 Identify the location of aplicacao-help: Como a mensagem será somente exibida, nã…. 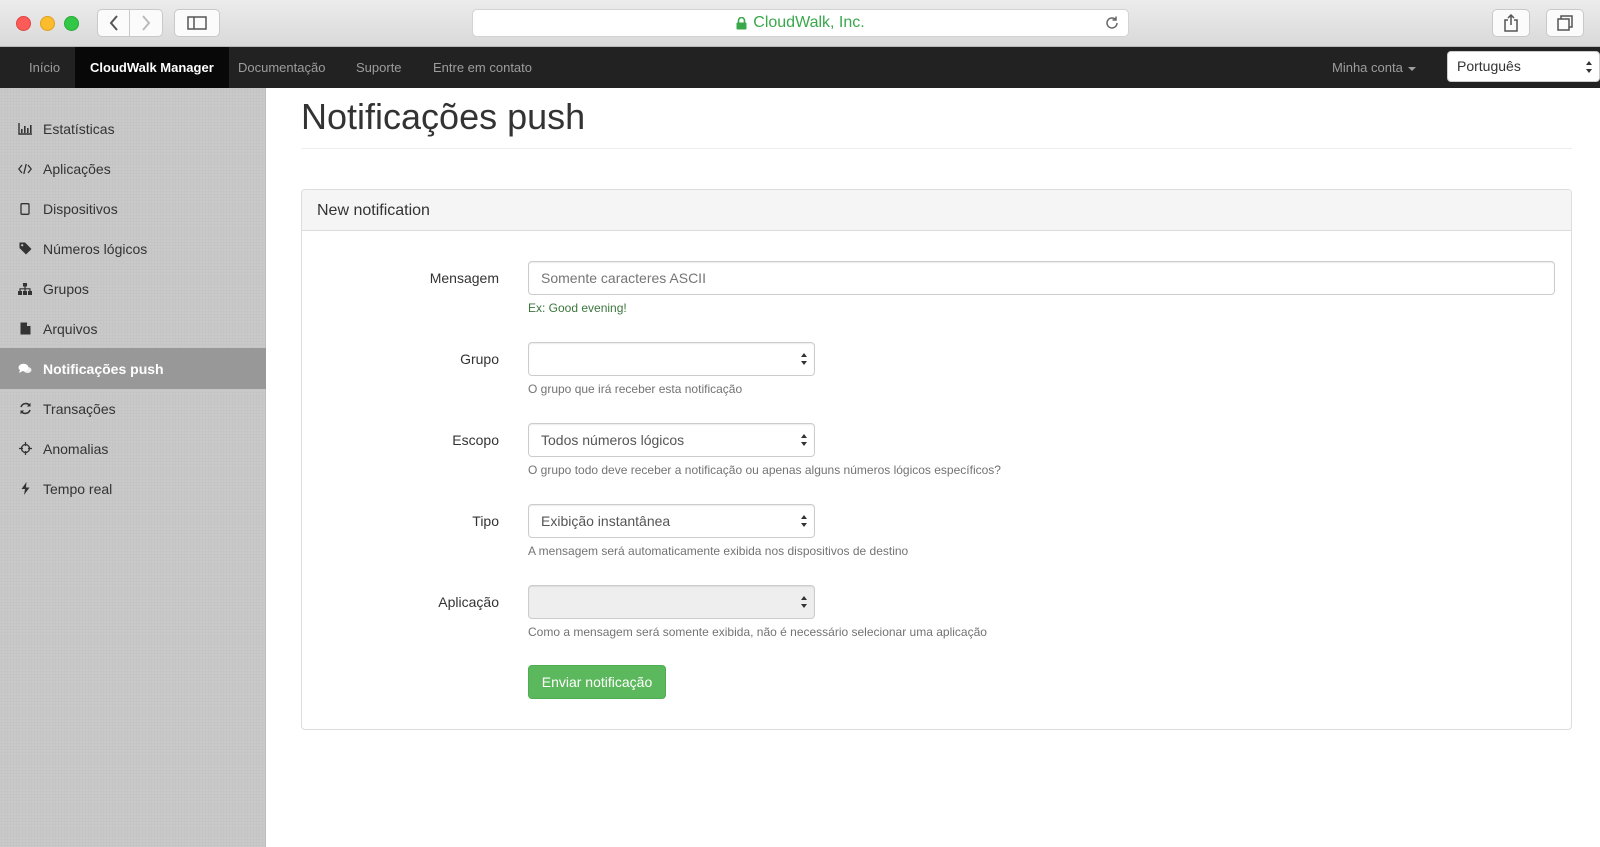
(757, 632).